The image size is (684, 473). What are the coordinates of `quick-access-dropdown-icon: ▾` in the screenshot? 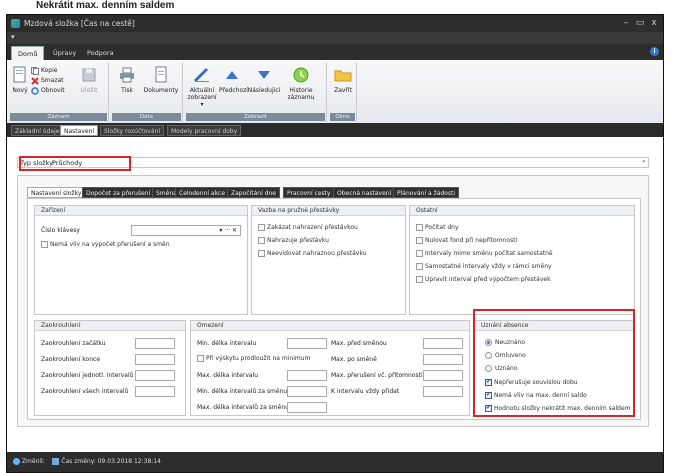 It's located at (13, 37).